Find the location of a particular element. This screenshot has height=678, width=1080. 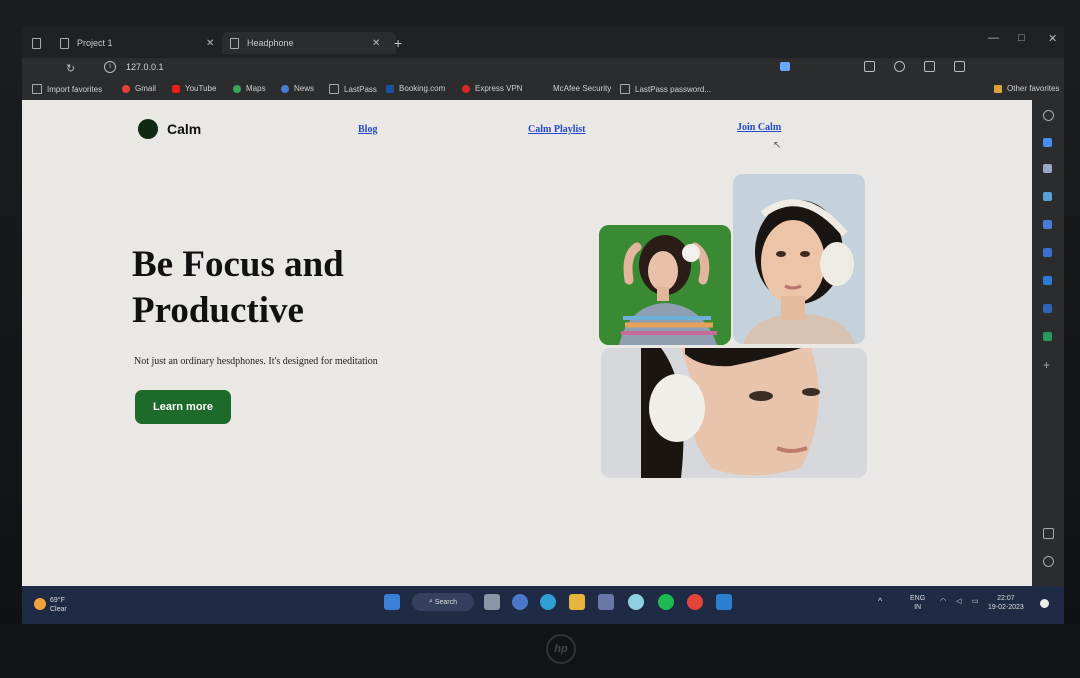

tag-icon is located at coordinates (785, 66).